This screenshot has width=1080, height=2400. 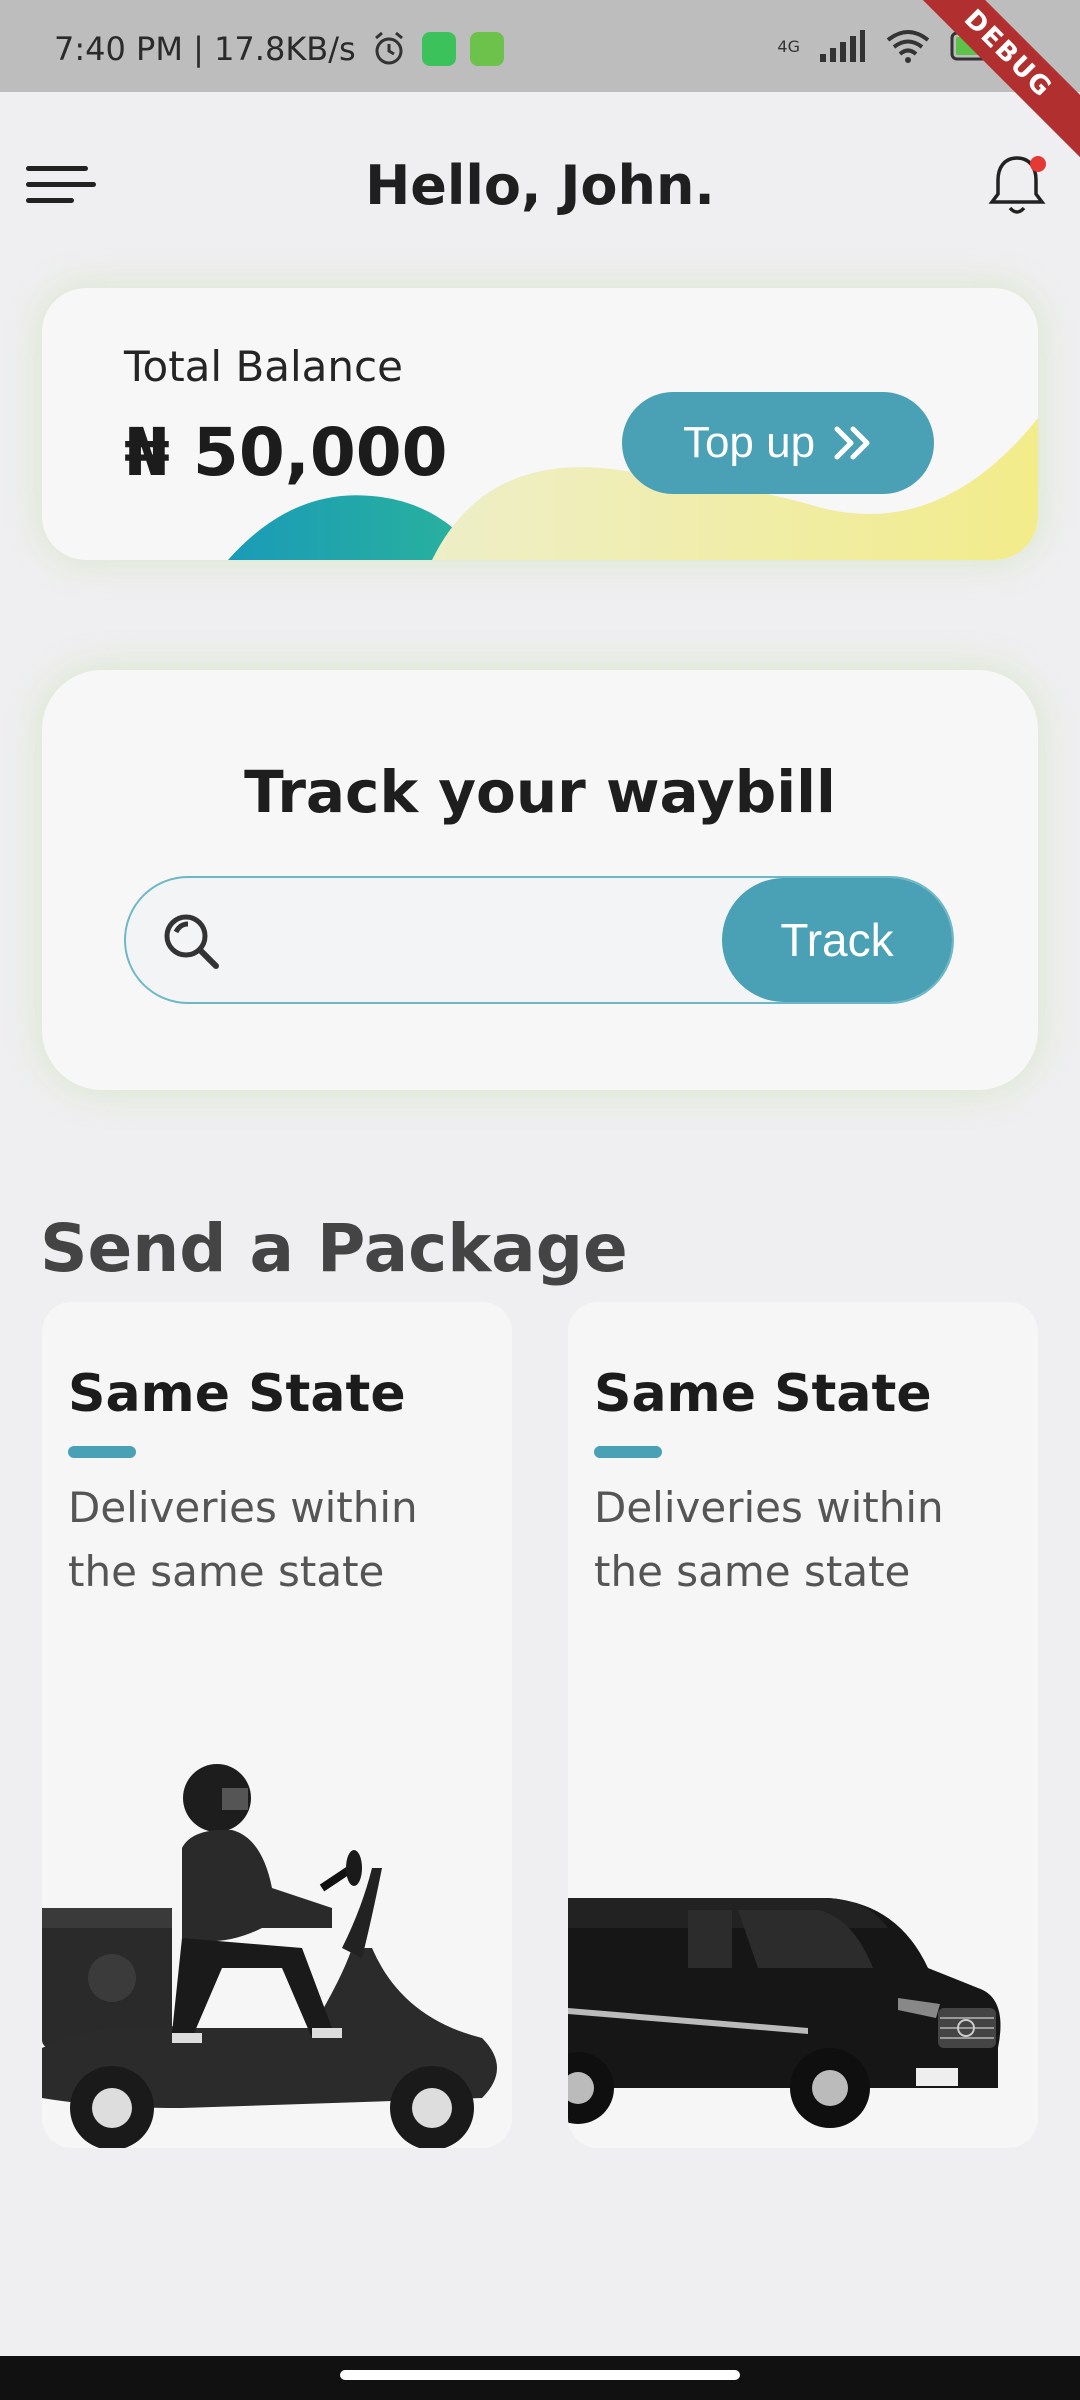 I want to click on top-bar: Hello, John., so click(x=540, y=187).